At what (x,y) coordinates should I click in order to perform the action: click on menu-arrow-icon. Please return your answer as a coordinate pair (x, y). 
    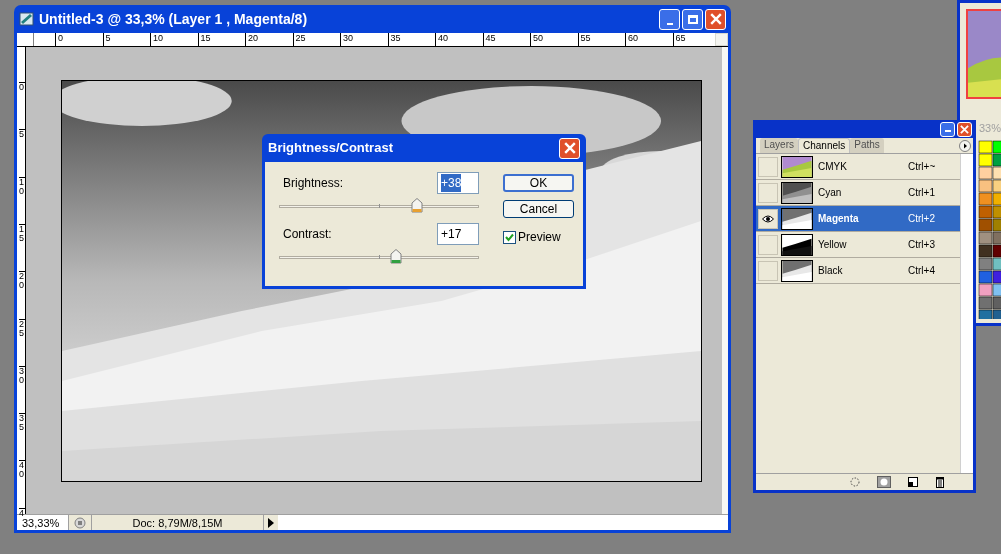
    Looking at the image, I should click on (271, 523).